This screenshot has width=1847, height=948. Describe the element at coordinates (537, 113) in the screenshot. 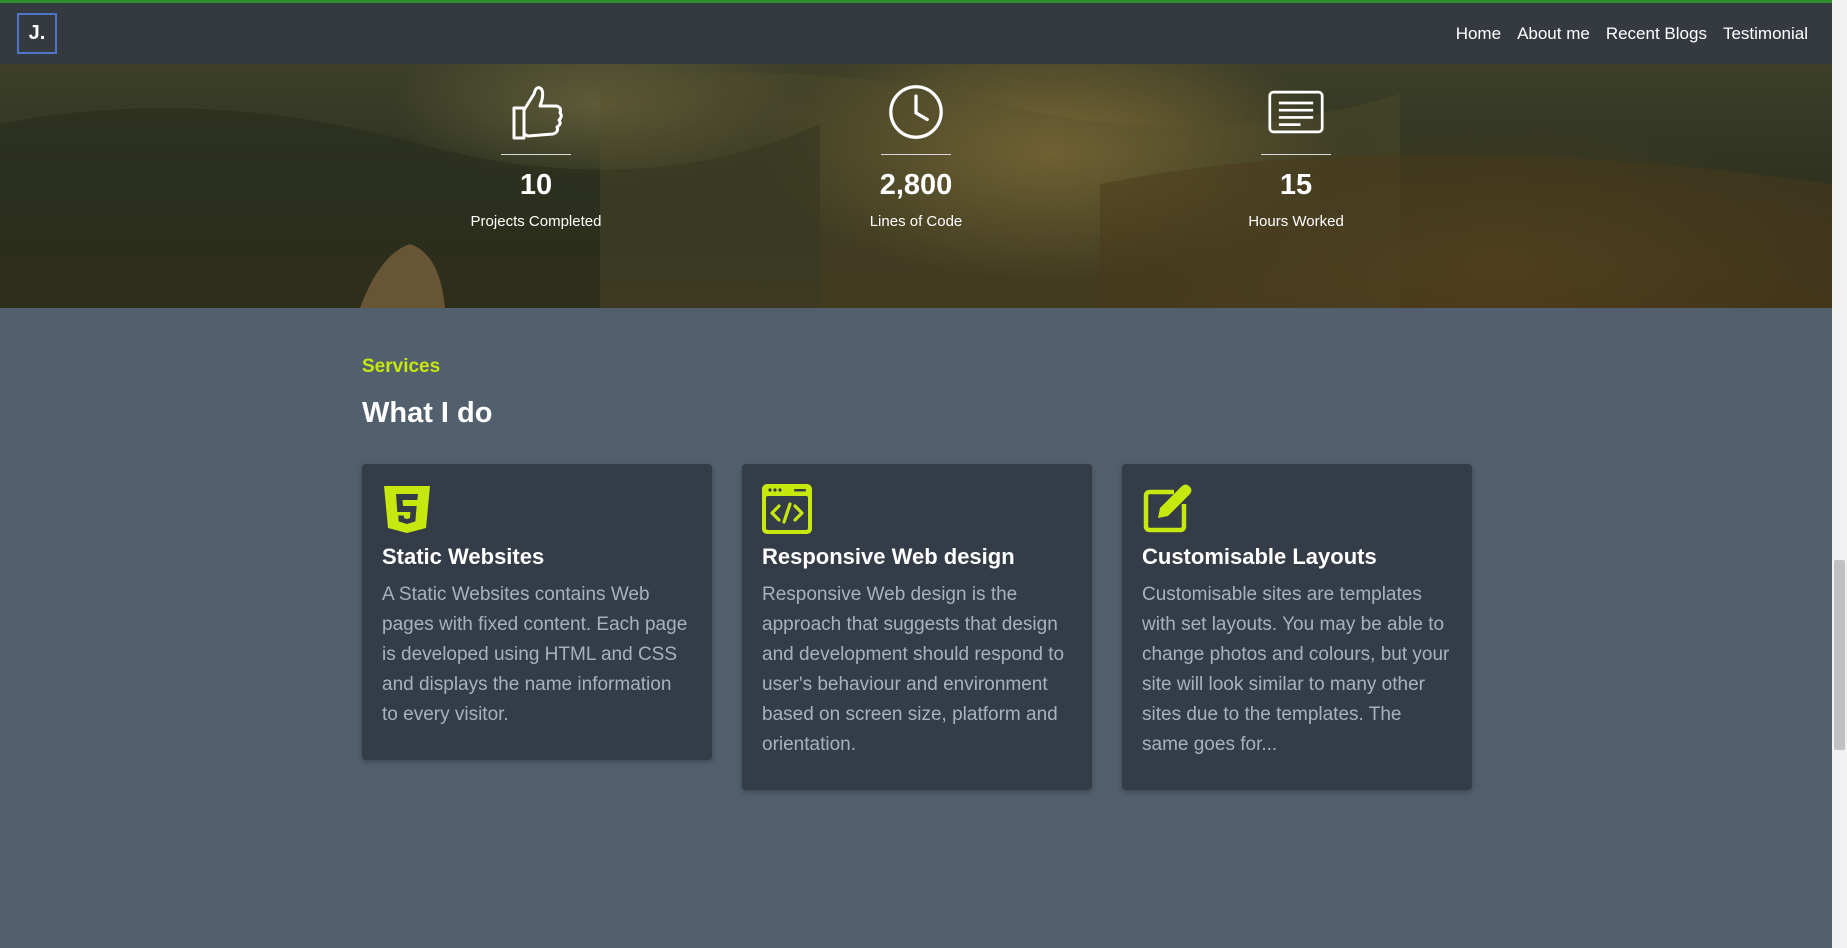

I see `thumbs-up-icon` at that location.